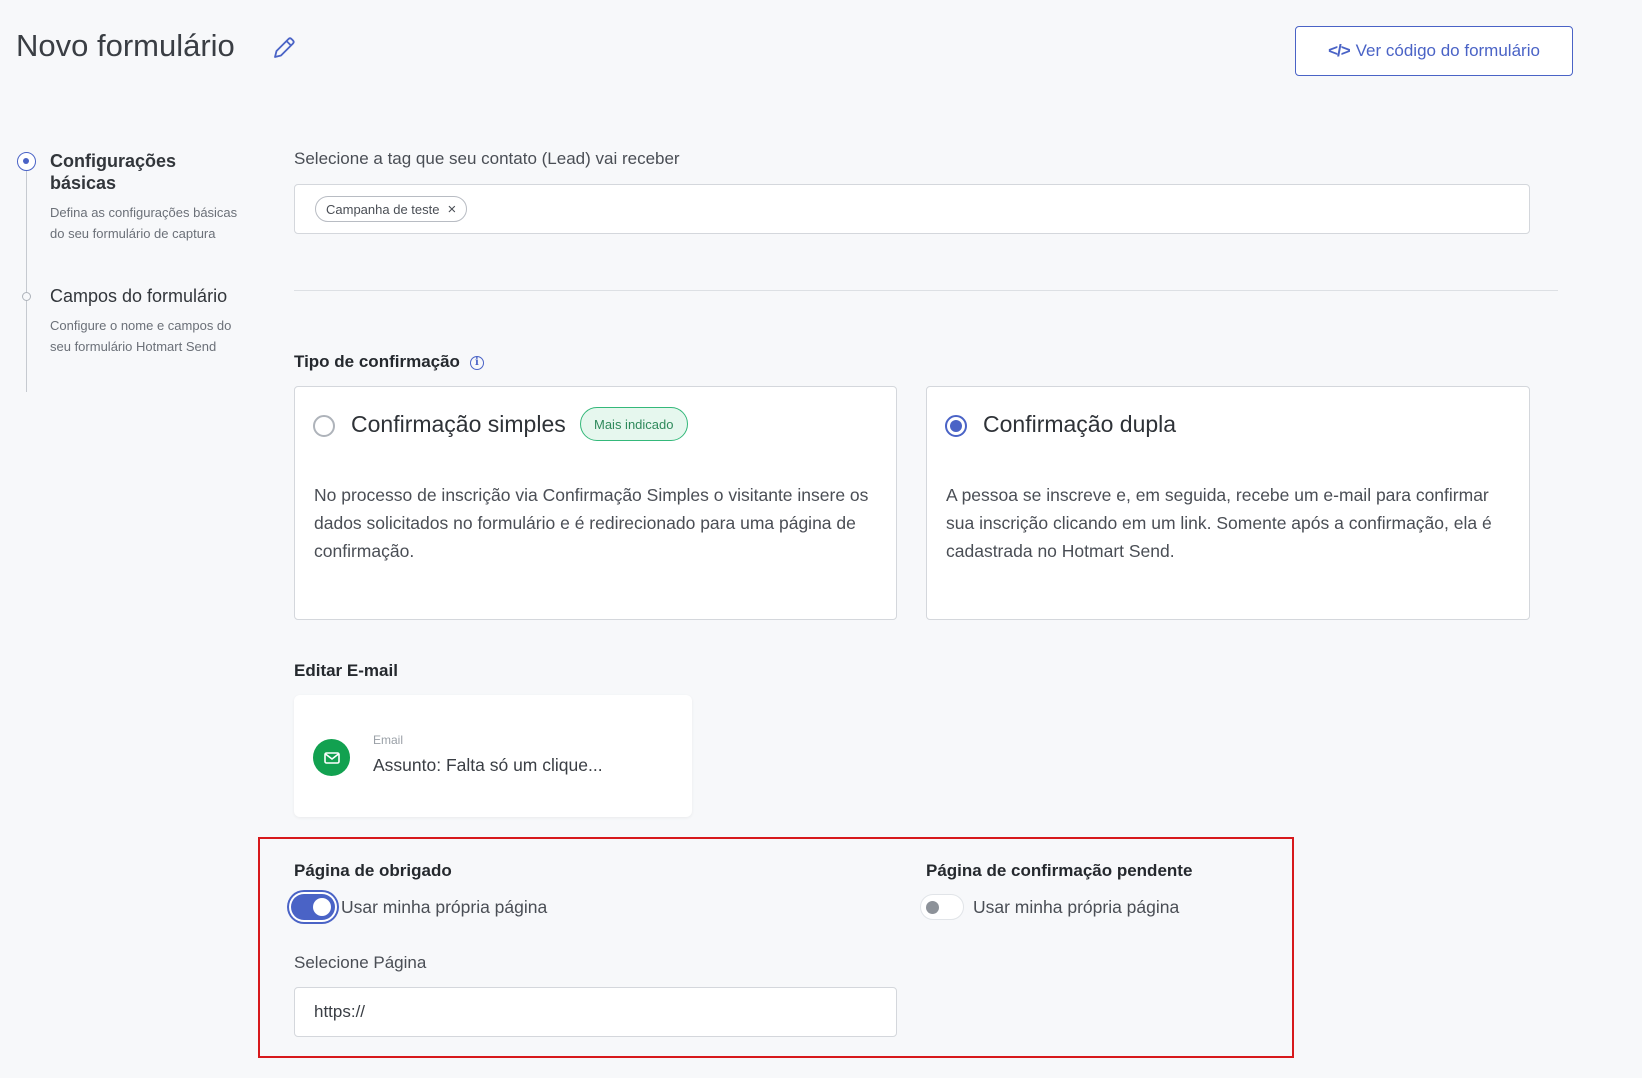  Describe the element at coordinates (388, 740) in the screenshot. I see `email-type-label: Email` at that location.